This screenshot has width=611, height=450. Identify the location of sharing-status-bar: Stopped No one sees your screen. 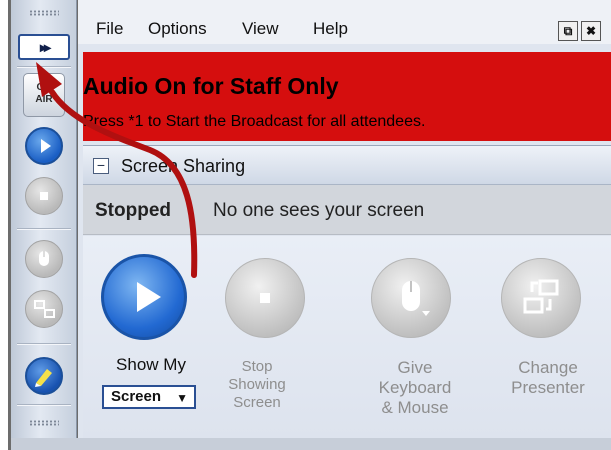
(347, 210).